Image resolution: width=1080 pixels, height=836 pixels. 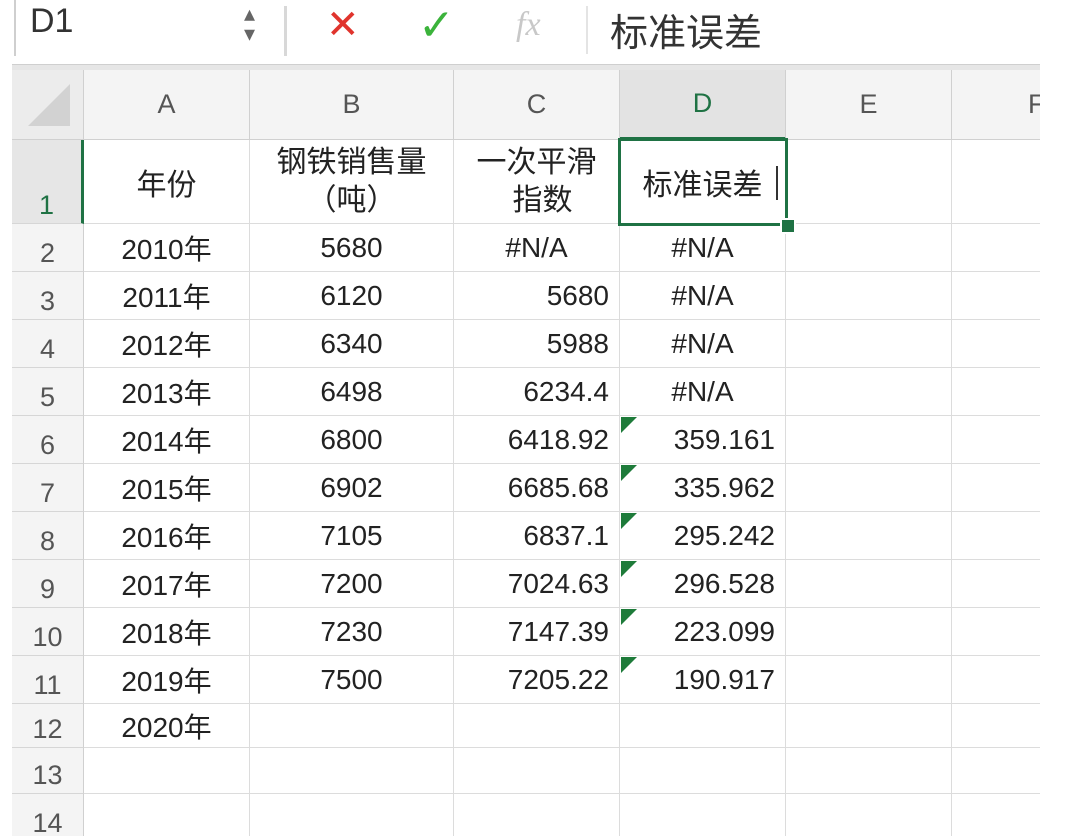 What do you see at coordinates (703, 440) in the screenshot?
I see `cell-d6: 359.161` at bounding box center [703, 440].